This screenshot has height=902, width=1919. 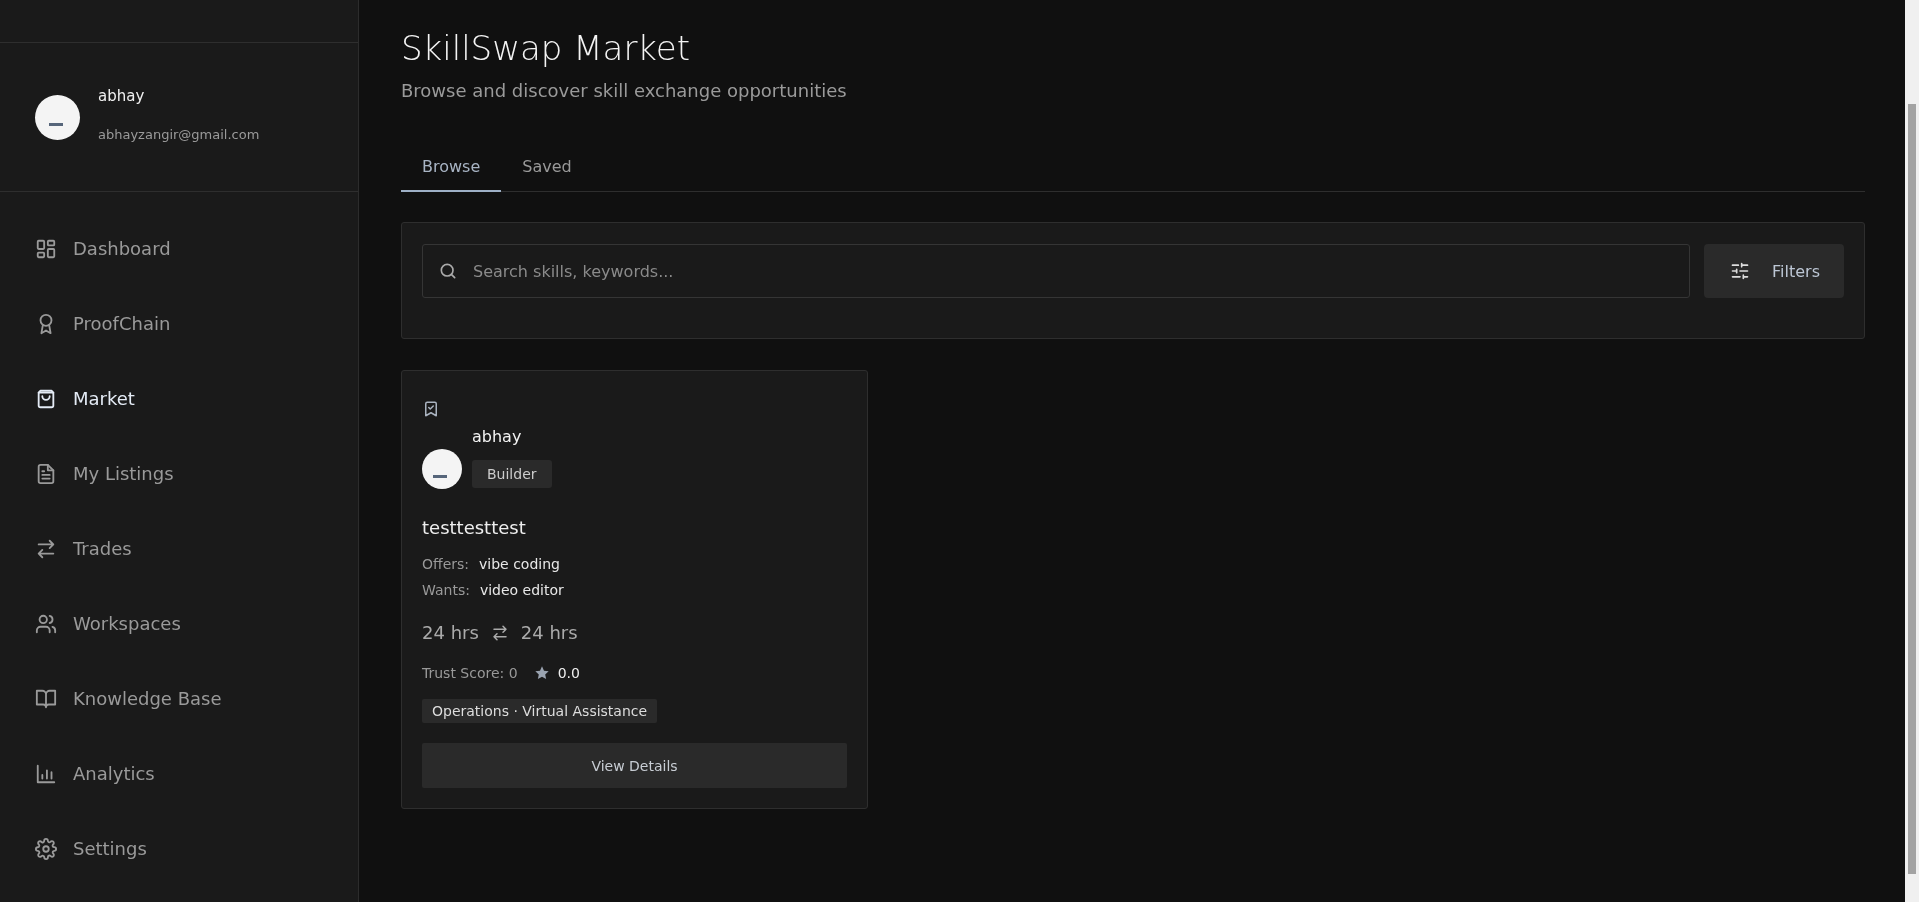 I want to click on users-icon, so click(x=46, y=623).